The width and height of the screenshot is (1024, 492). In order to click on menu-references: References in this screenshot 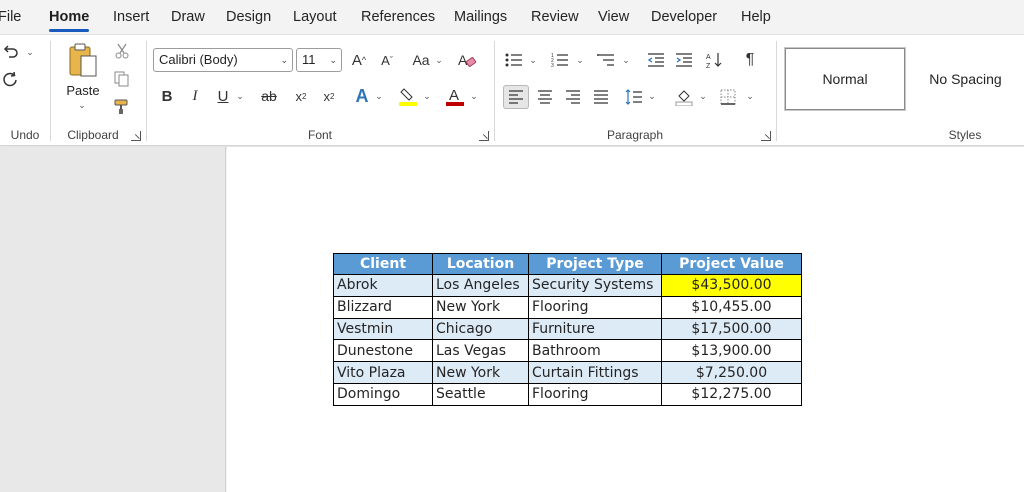, I will do `click(398, 17)`.